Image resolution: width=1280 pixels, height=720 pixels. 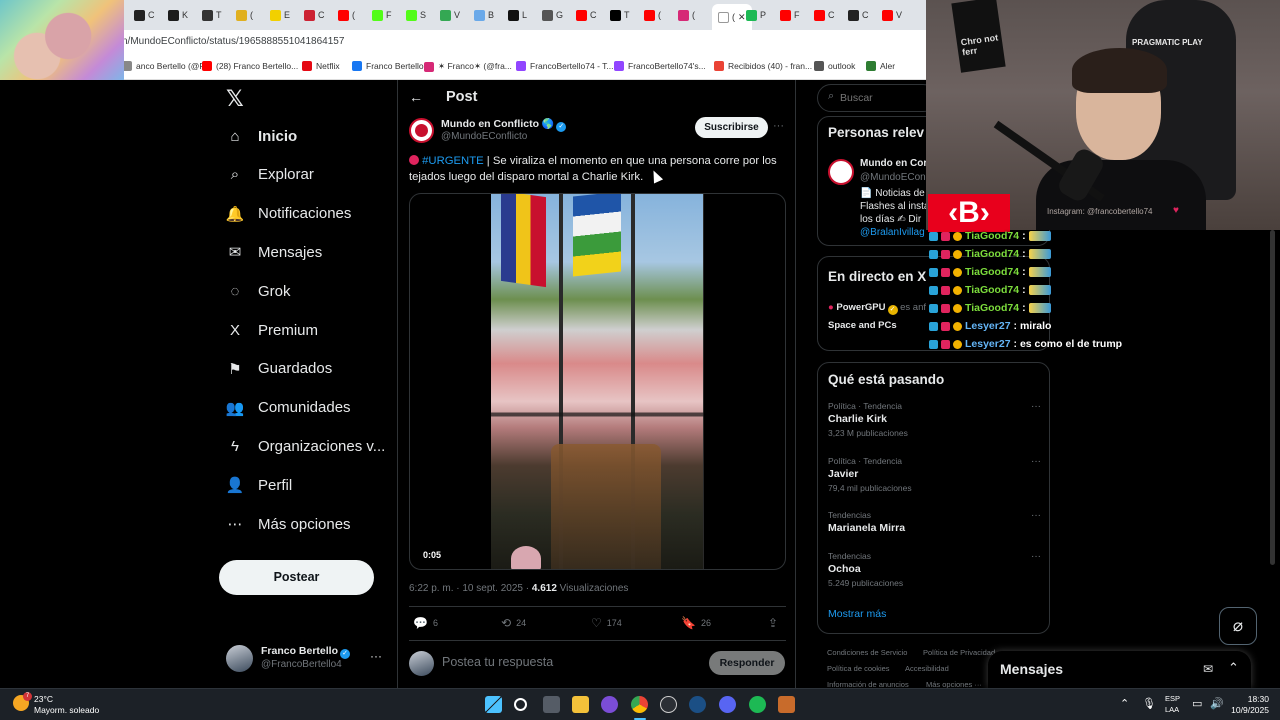 What do you see at coordinates (927, 668) in the screenshot?
I see `footer-link: Accesibilidad` at bounding box center [927, 668].